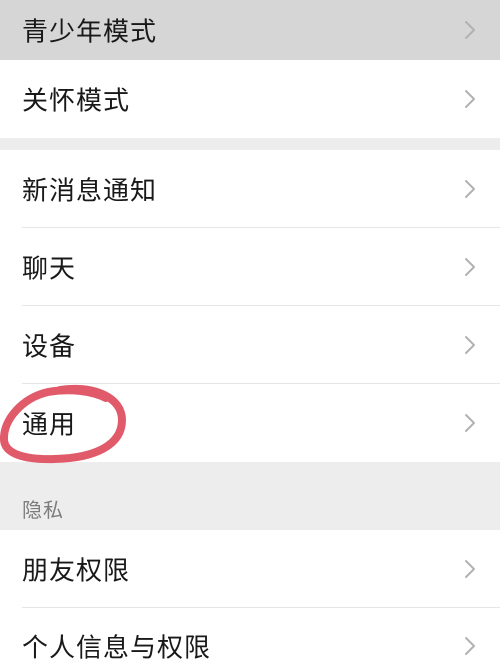 The height and width of the screenshot is (666, 500). Describe the element at coordinates (117, 648) in the screenshot. I see `settings-item-label: 个人信息与权限` at that location.